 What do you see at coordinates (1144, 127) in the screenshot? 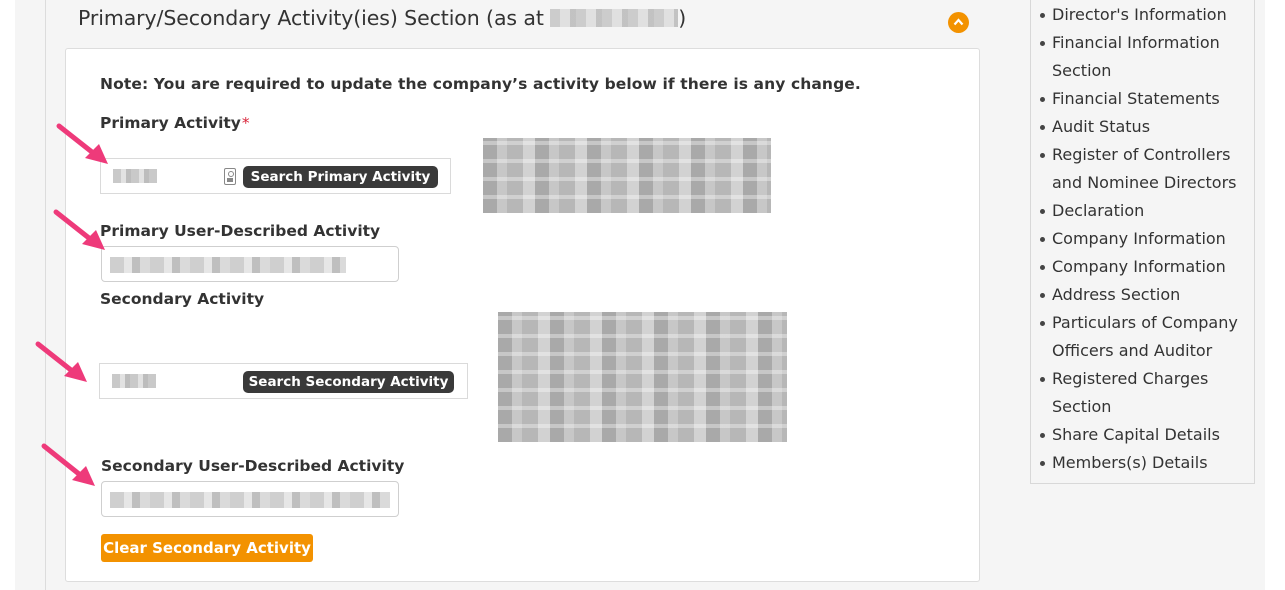
I see `sidebar-item-audit-status: Audit Status` at bounding box center [1144, 127].